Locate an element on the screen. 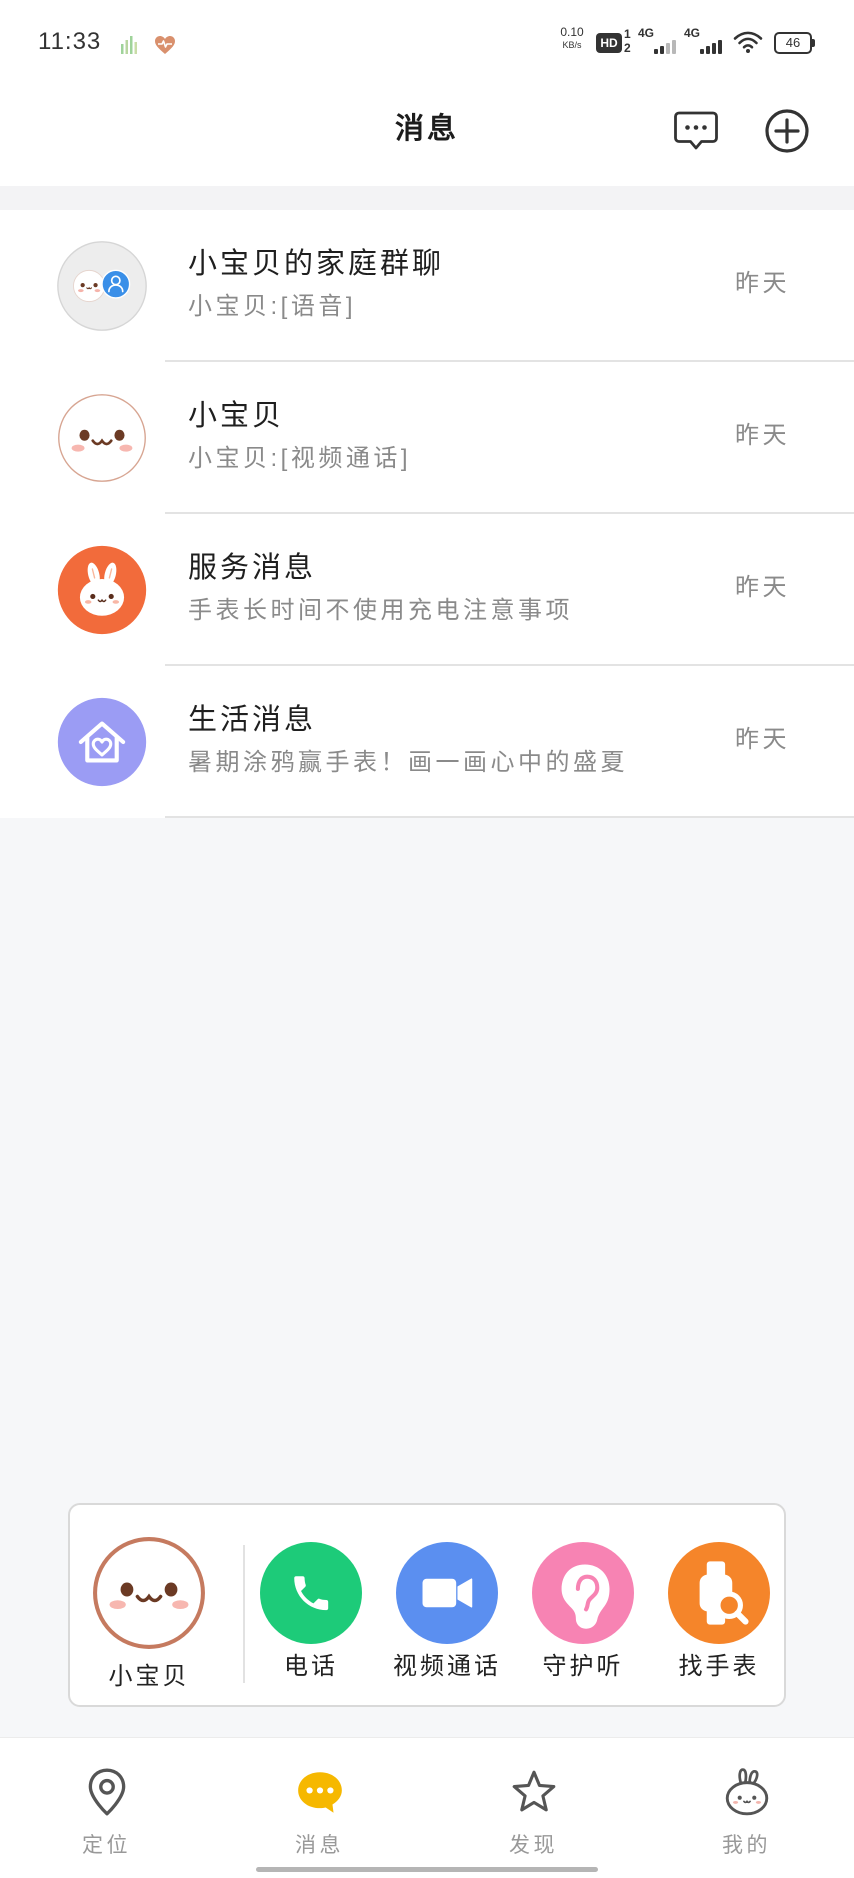 This screenshot has width=854, height=1878. nav-item-messages: 消息 is located at coordinates (319, 1808).